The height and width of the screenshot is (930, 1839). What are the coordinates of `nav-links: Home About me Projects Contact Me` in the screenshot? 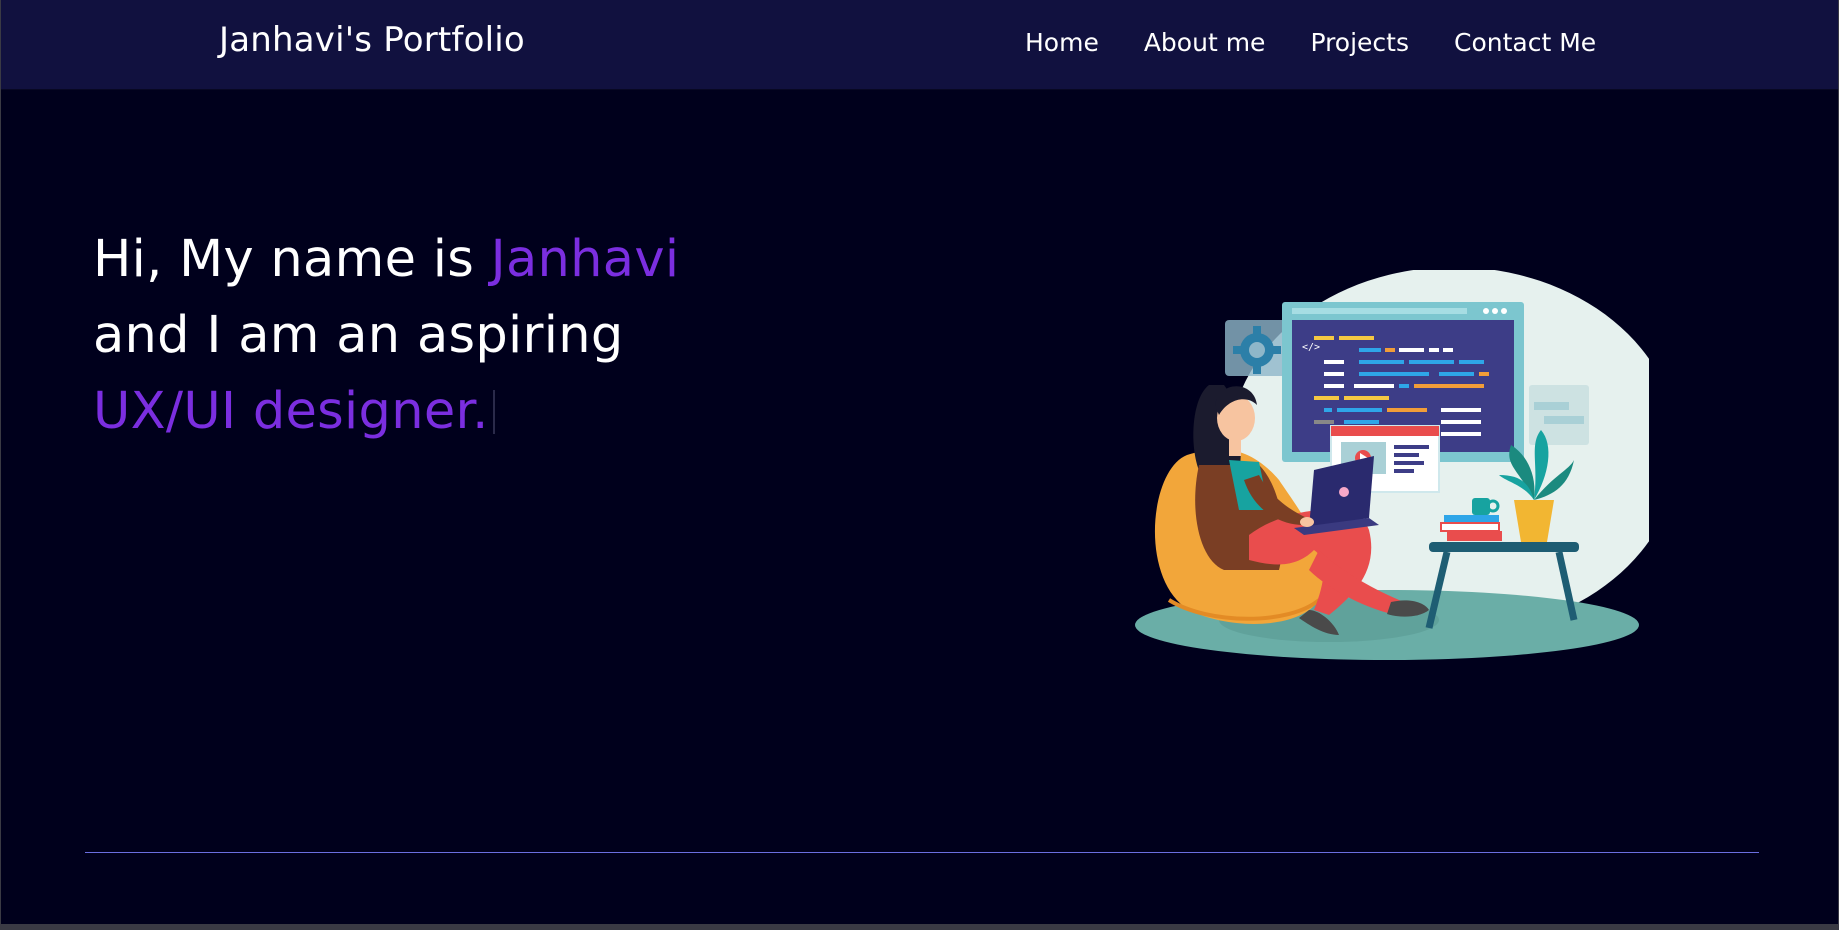 It's located at (1310, 42).